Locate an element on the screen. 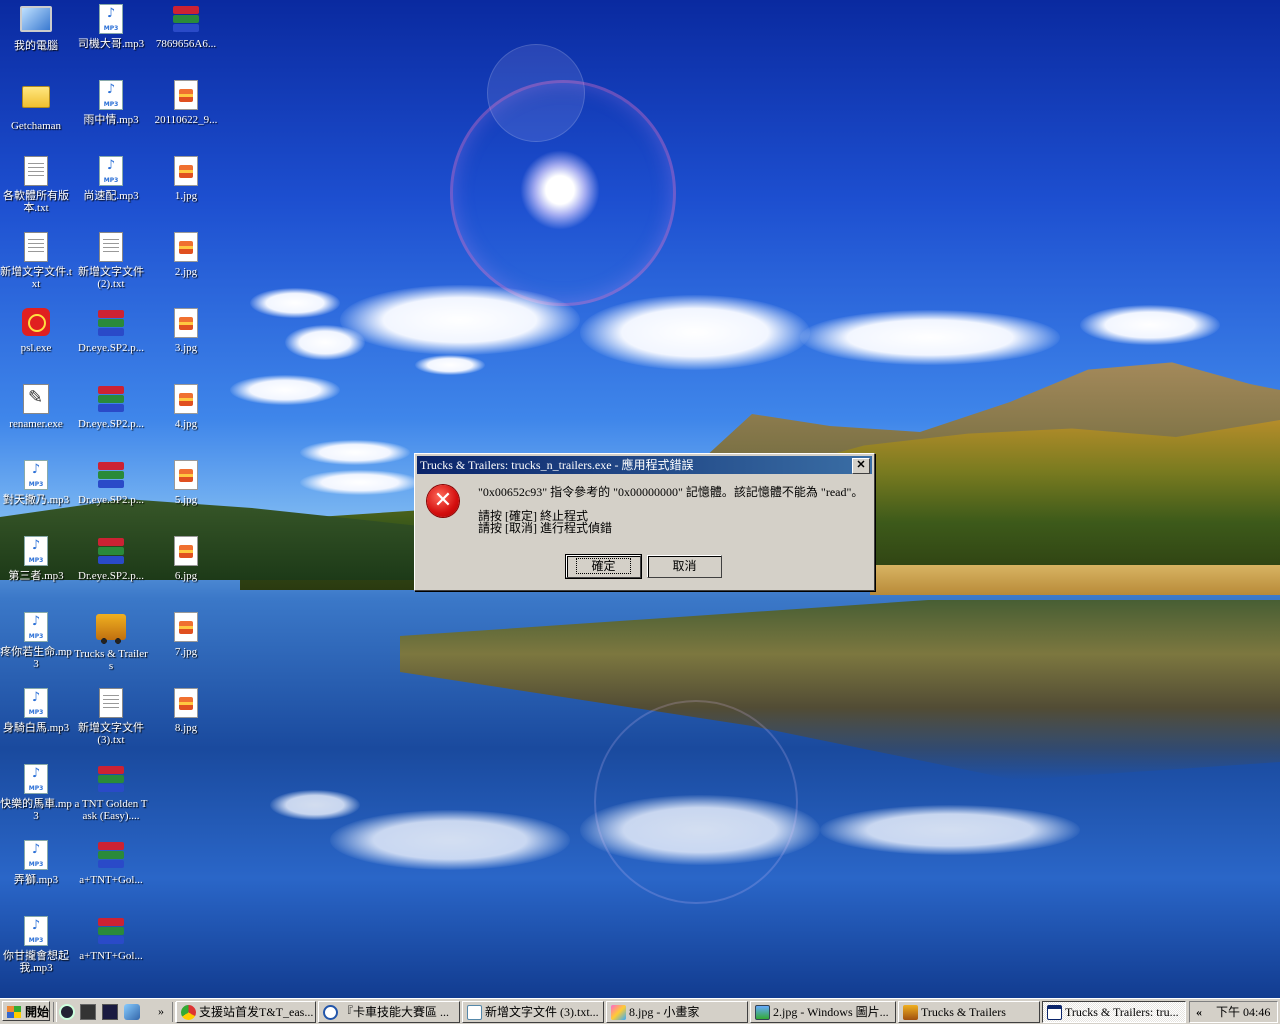 The height and width of the screenshot is (1024, 1280). taskbar-button: 8.jpg - 小畫家 is located at coordinates (677, 1012).